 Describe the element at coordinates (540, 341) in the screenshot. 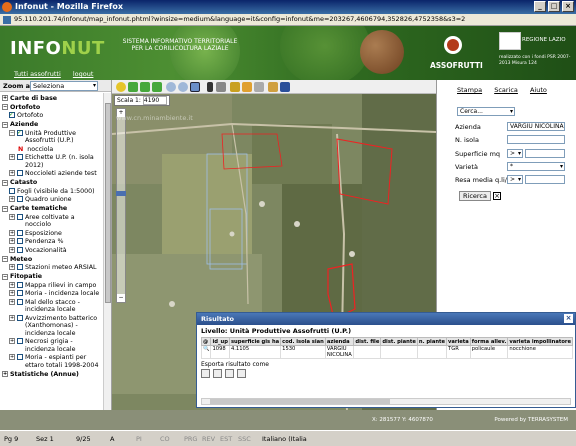

I see `column-header: varieta impollinatore` at that location.